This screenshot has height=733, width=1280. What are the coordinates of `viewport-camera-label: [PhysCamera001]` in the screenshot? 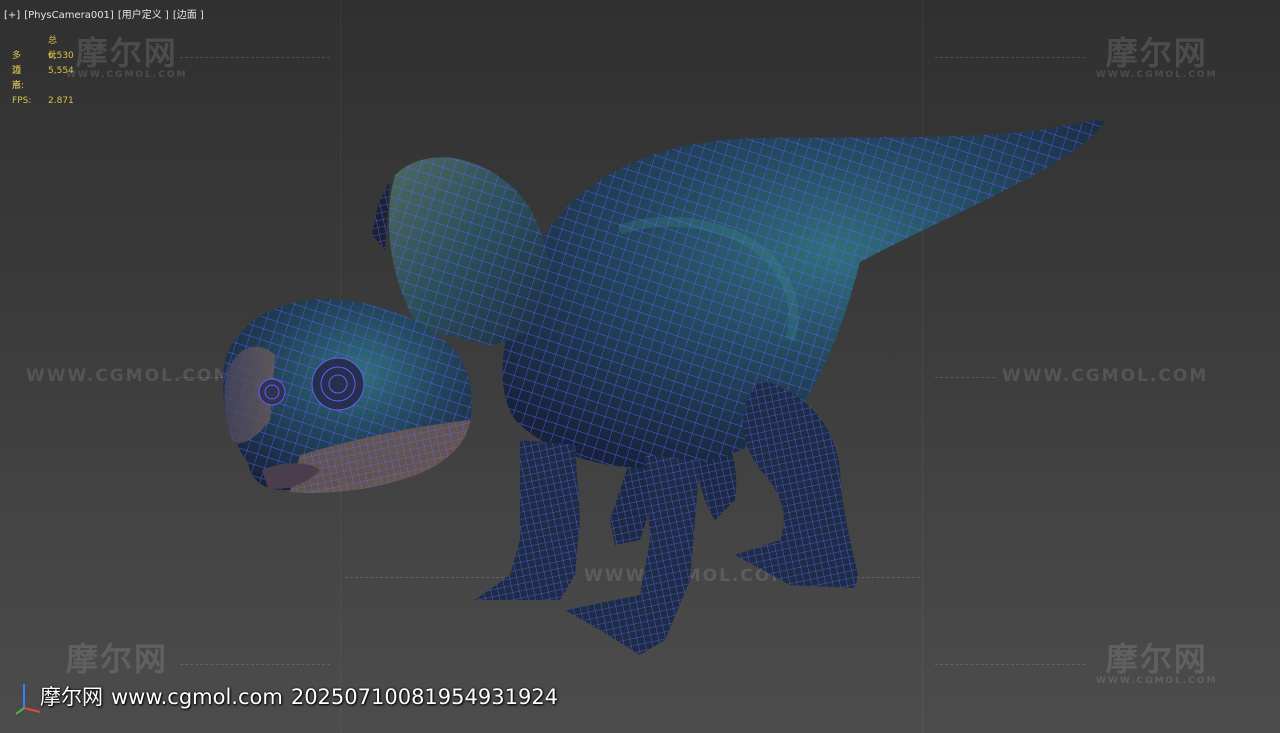 It's located at (69, 15).